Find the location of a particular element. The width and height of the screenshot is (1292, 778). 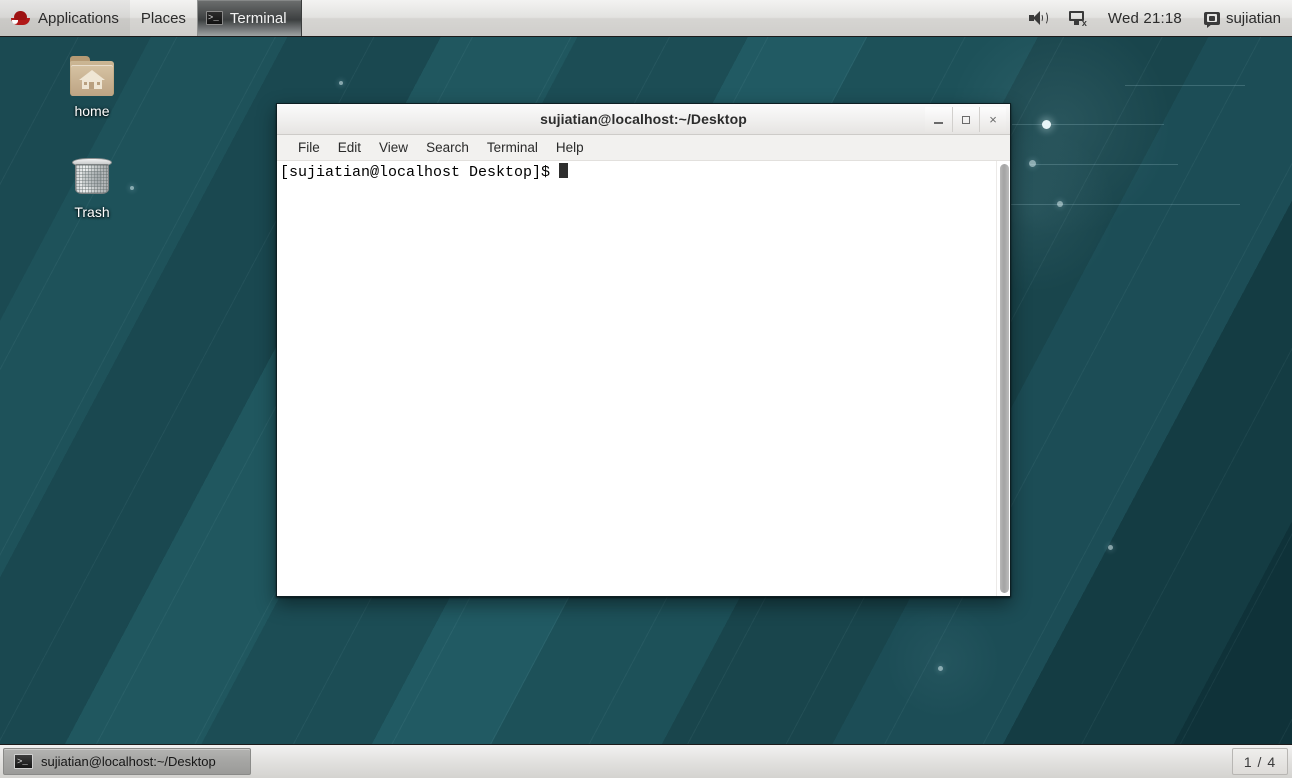

speaker-icon is located at coordinates (1038, 18).